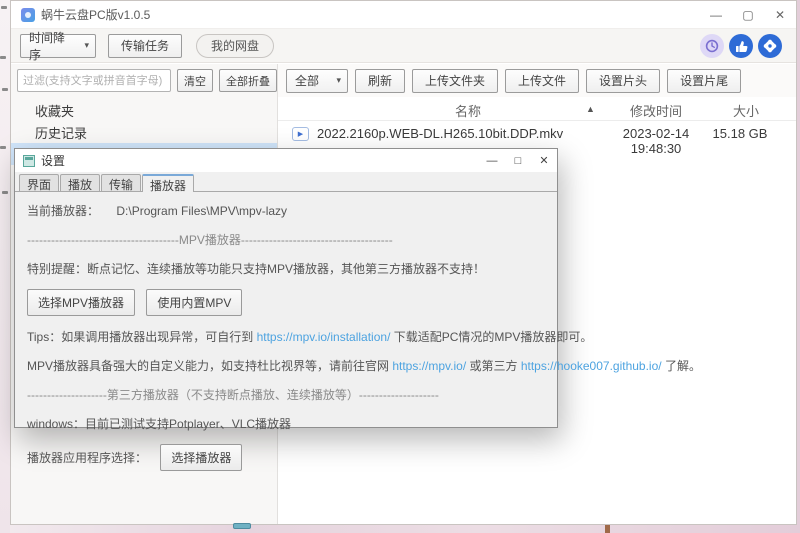 The width and height of the screenshot is (800, 533). Describe the element at coordinates (440, 133) in the screenshot. I see `file-name: 2022.2160p.WEB-DL.H265.10bit.DDP.mkv` at that location.